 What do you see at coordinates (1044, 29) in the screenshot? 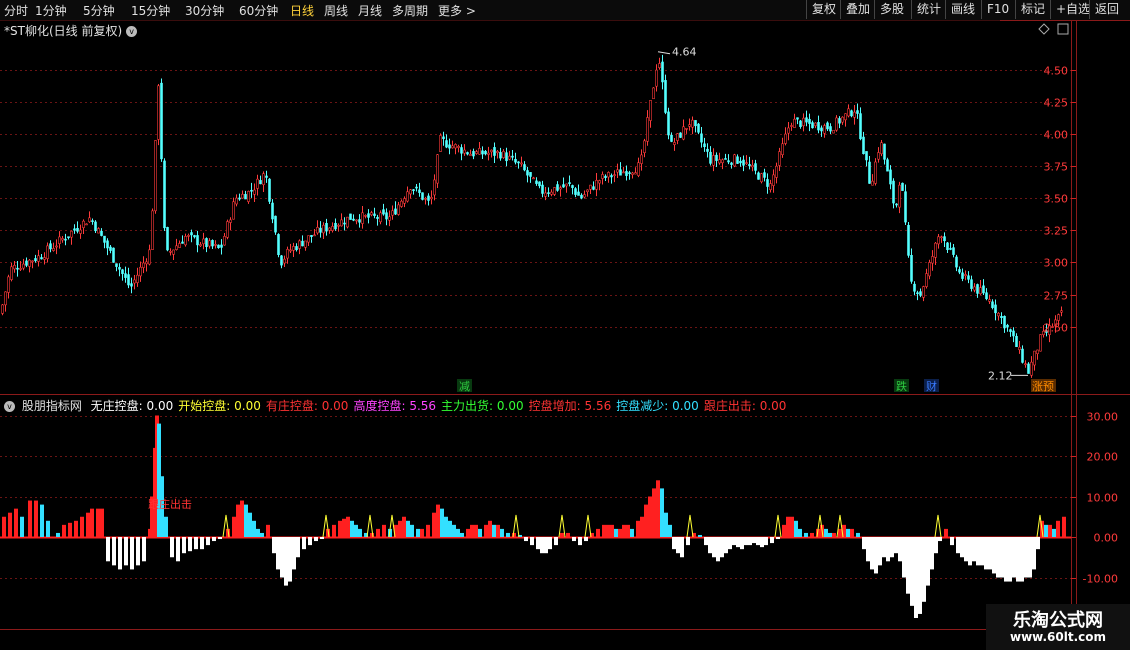
I see `diamond-icon` at bounding box center [1044, 29].